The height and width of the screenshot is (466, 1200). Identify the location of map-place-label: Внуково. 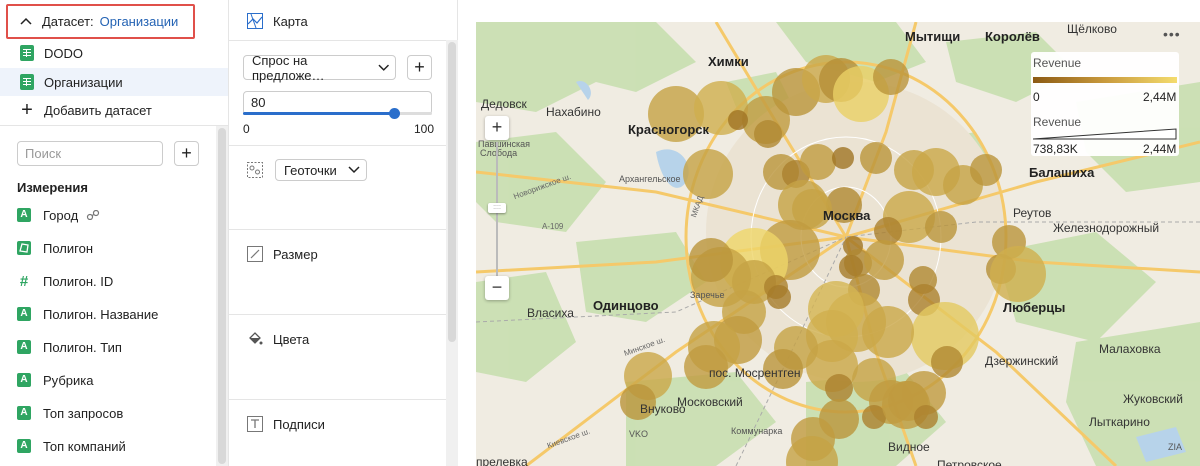
(663, 409).